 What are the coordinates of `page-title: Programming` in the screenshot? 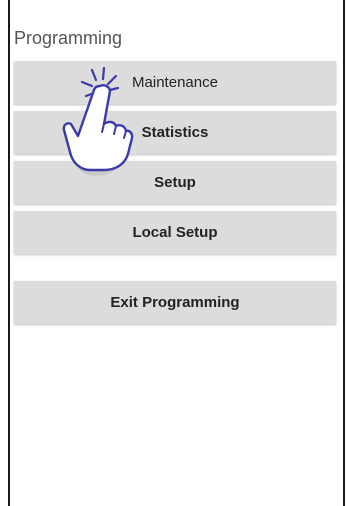 It's located at (68, 38).